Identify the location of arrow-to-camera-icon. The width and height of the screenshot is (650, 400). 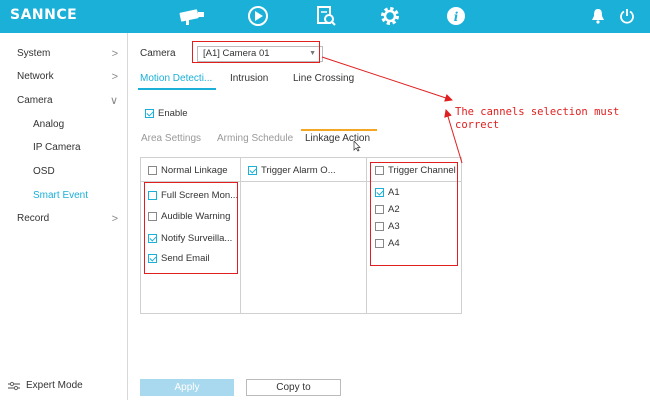
(387, 79).